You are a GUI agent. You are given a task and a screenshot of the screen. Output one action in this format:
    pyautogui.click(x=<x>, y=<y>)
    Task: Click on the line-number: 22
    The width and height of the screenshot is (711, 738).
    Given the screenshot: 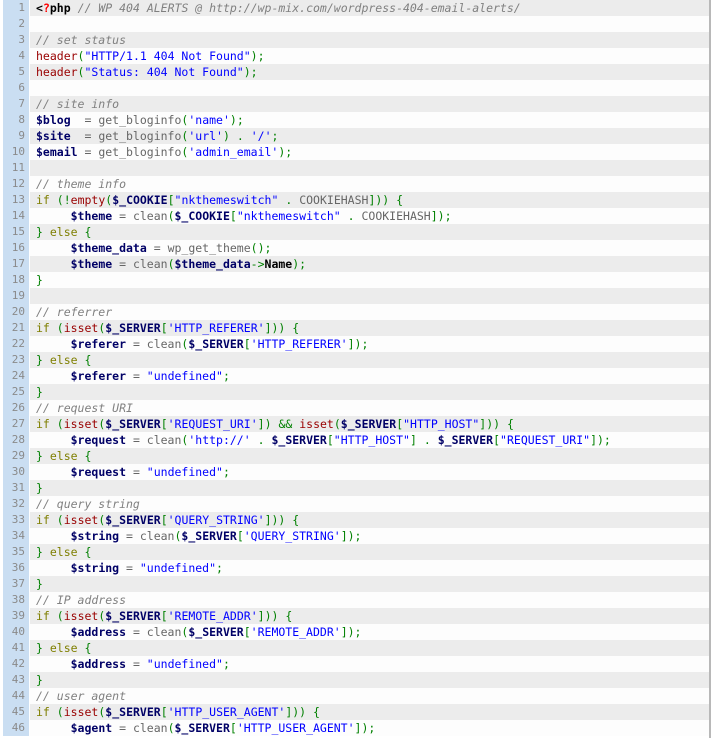 What is the action you would take?
    pyautogui.click(x=16, y=344)
    